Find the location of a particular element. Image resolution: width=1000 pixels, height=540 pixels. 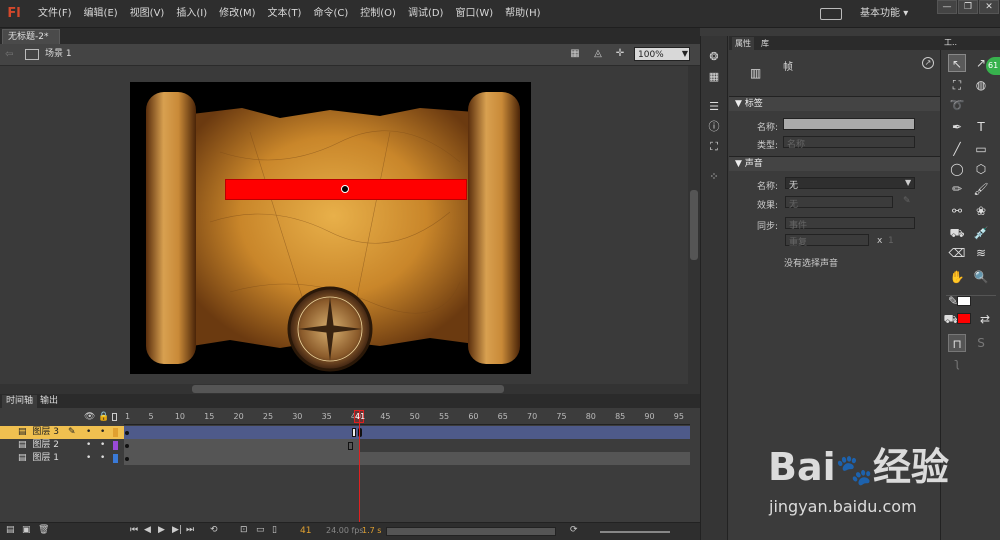

tab-properties: 属性 is located at coordinates (743, 43).